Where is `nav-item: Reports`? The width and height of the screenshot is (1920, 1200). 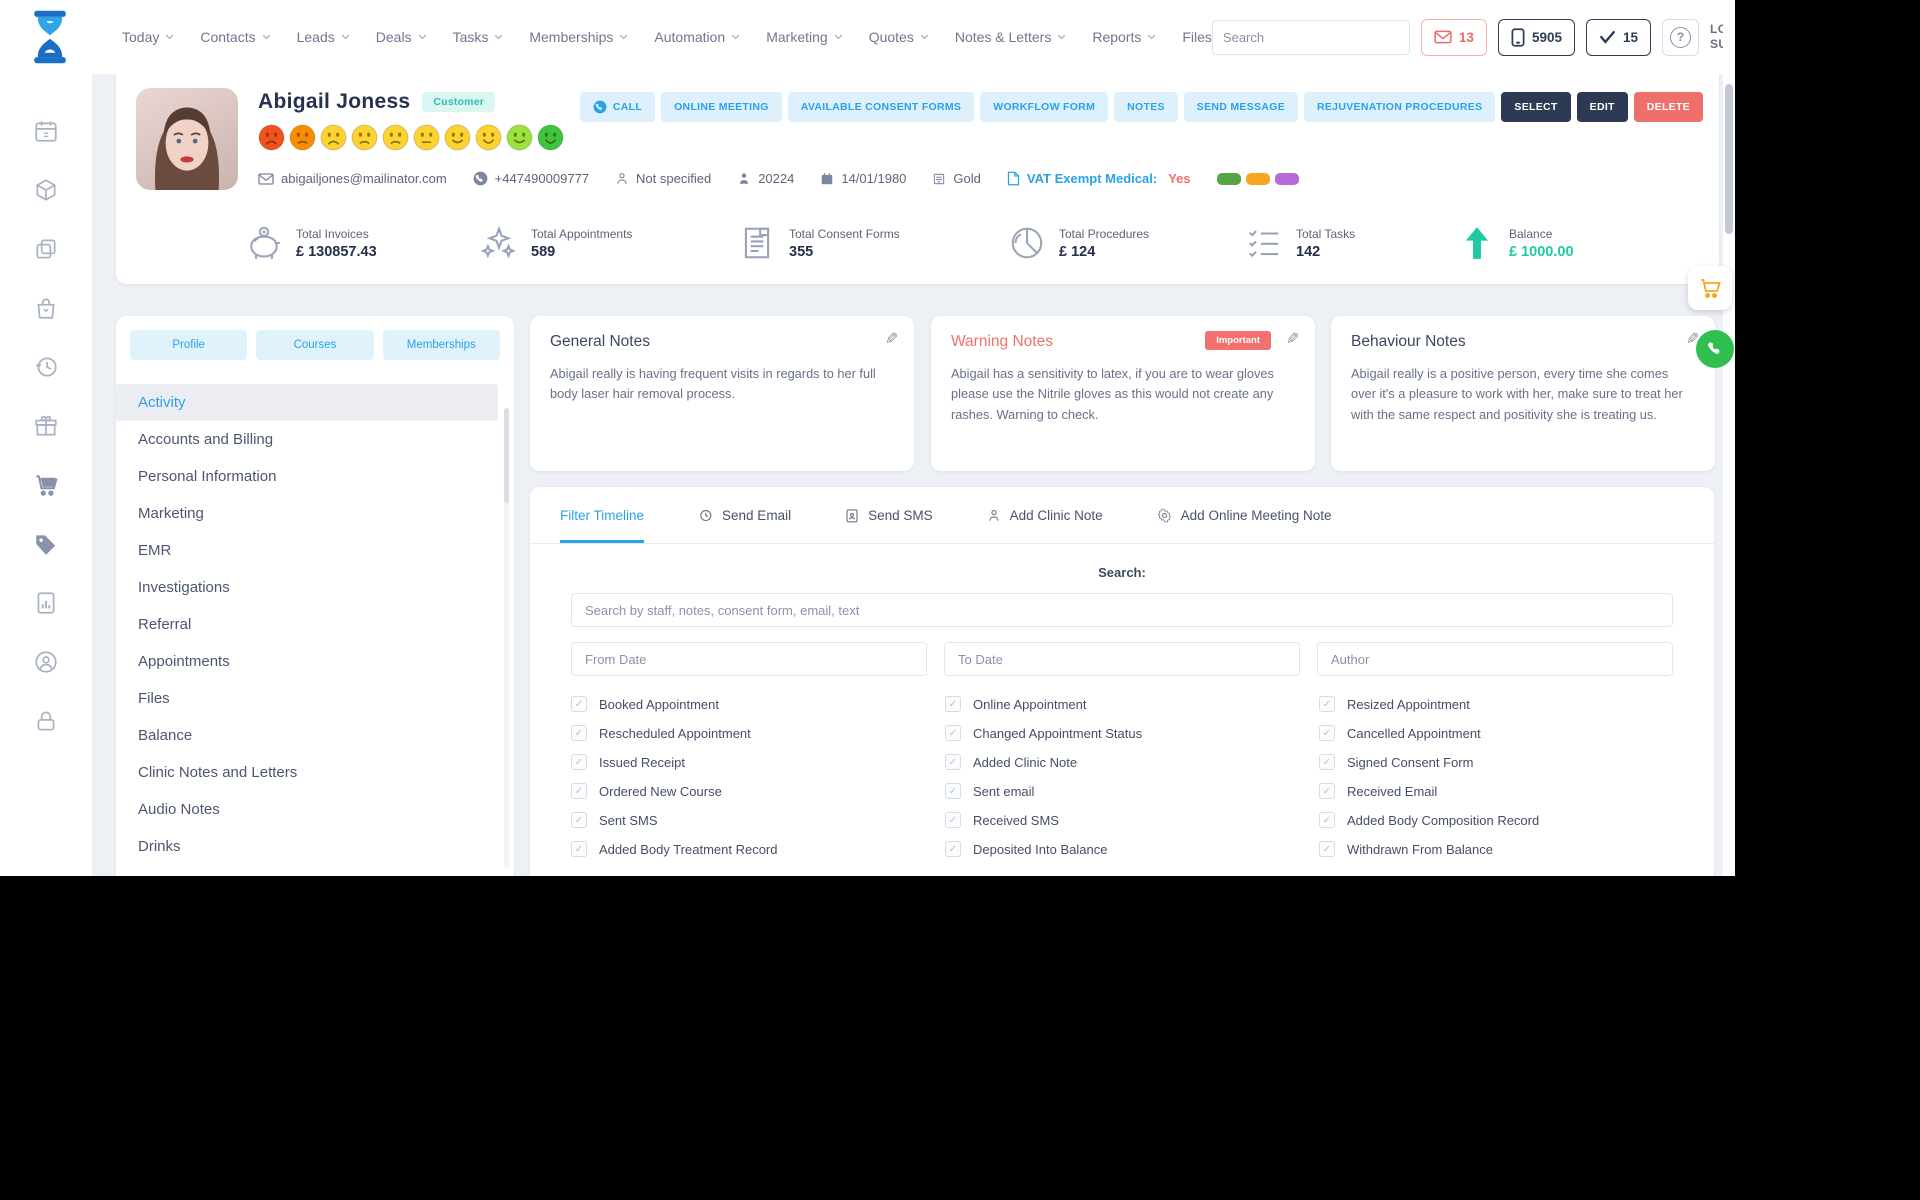
nav-item: Reports is located at coordinates (1124, 37).